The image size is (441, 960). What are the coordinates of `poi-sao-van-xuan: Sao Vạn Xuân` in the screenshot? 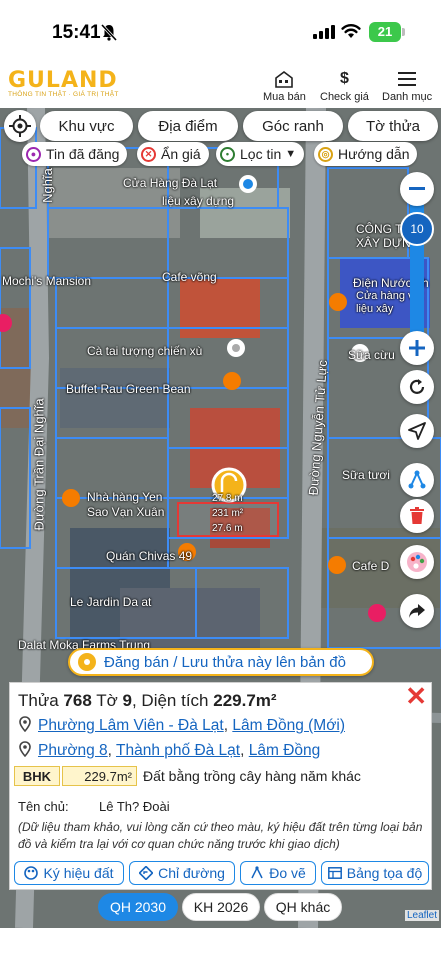 It's located at (125, 512).